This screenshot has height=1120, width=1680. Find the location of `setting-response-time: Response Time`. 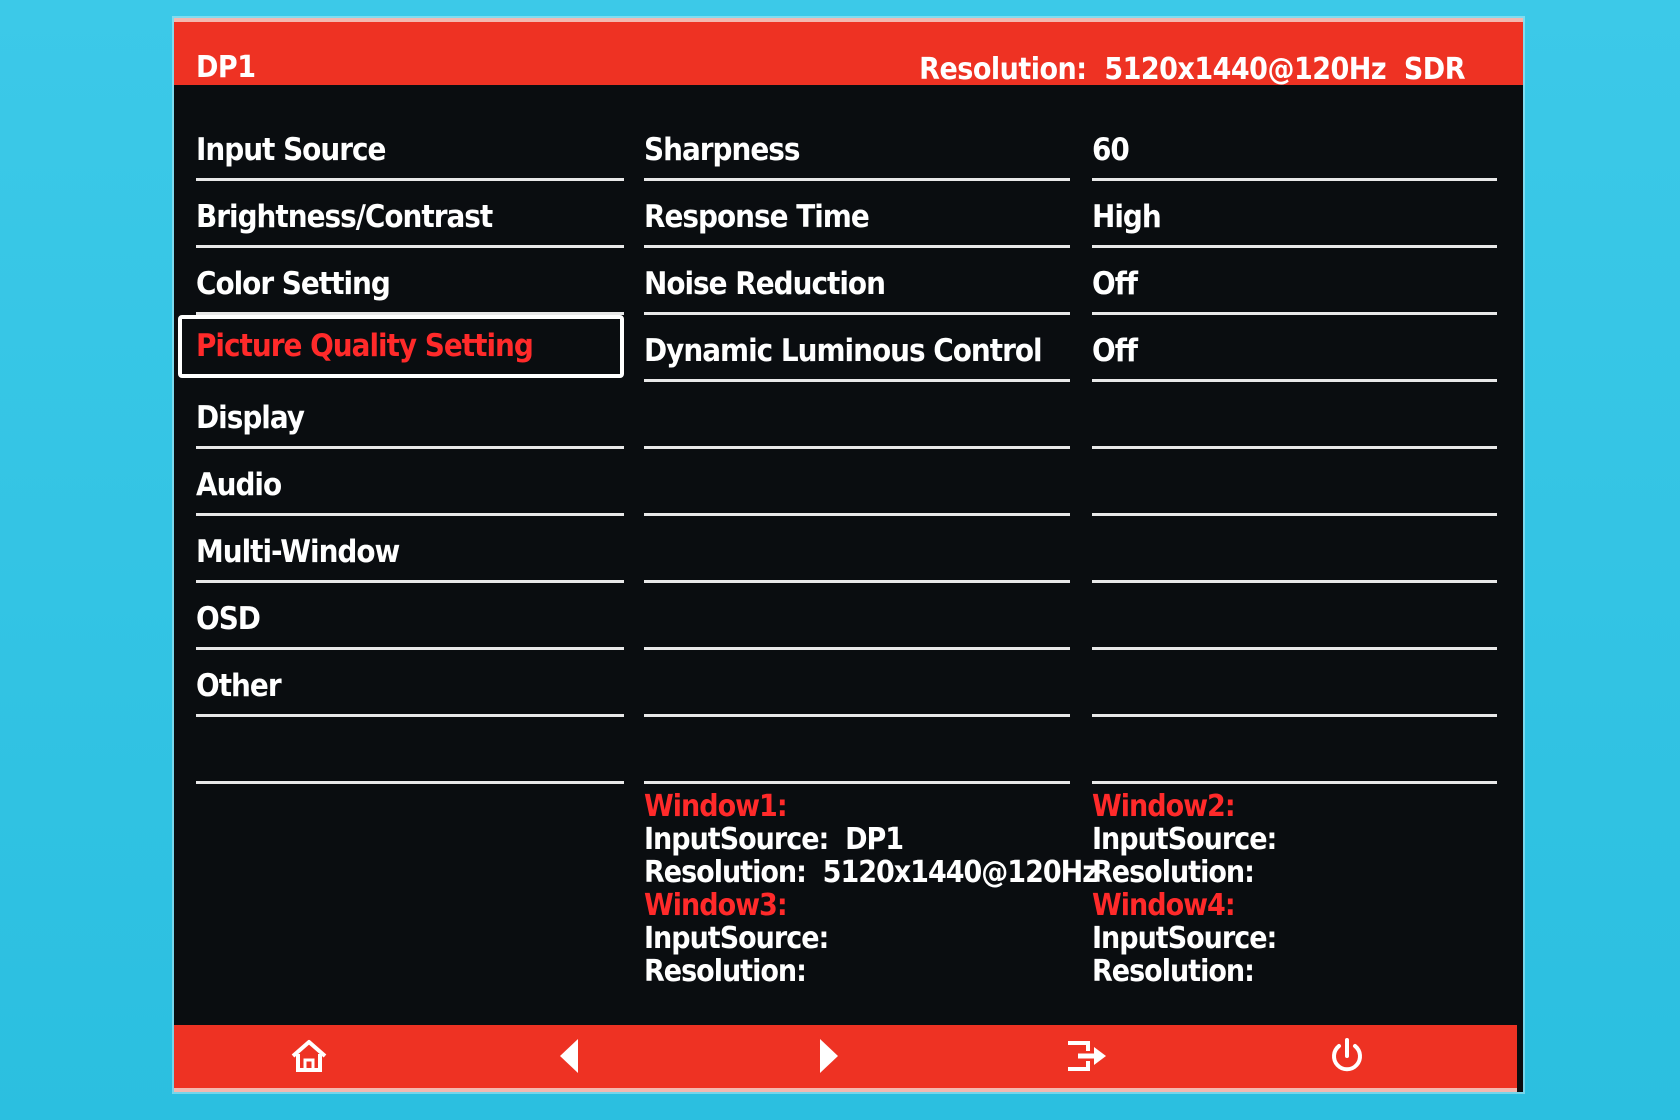

setting-response-time: Response Time is located at coordinates (857, 214).